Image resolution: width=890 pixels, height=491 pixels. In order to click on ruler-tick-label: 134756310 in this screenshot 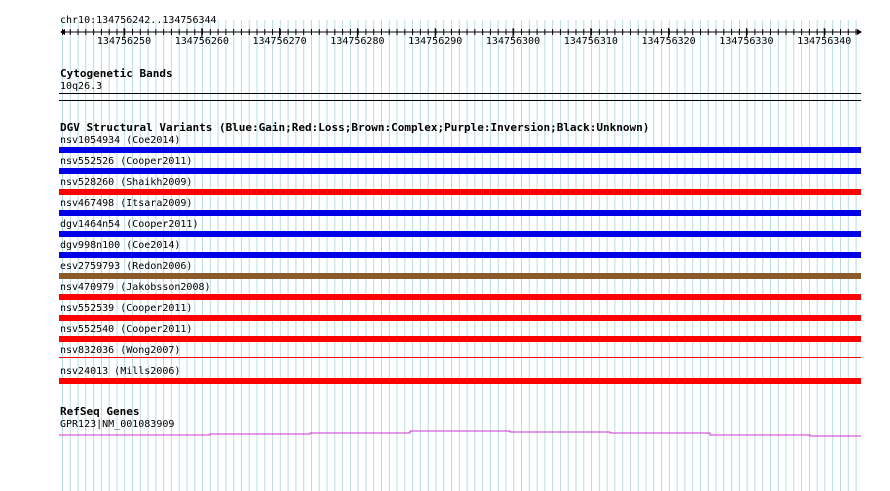, I will do `click(591, 41)`.